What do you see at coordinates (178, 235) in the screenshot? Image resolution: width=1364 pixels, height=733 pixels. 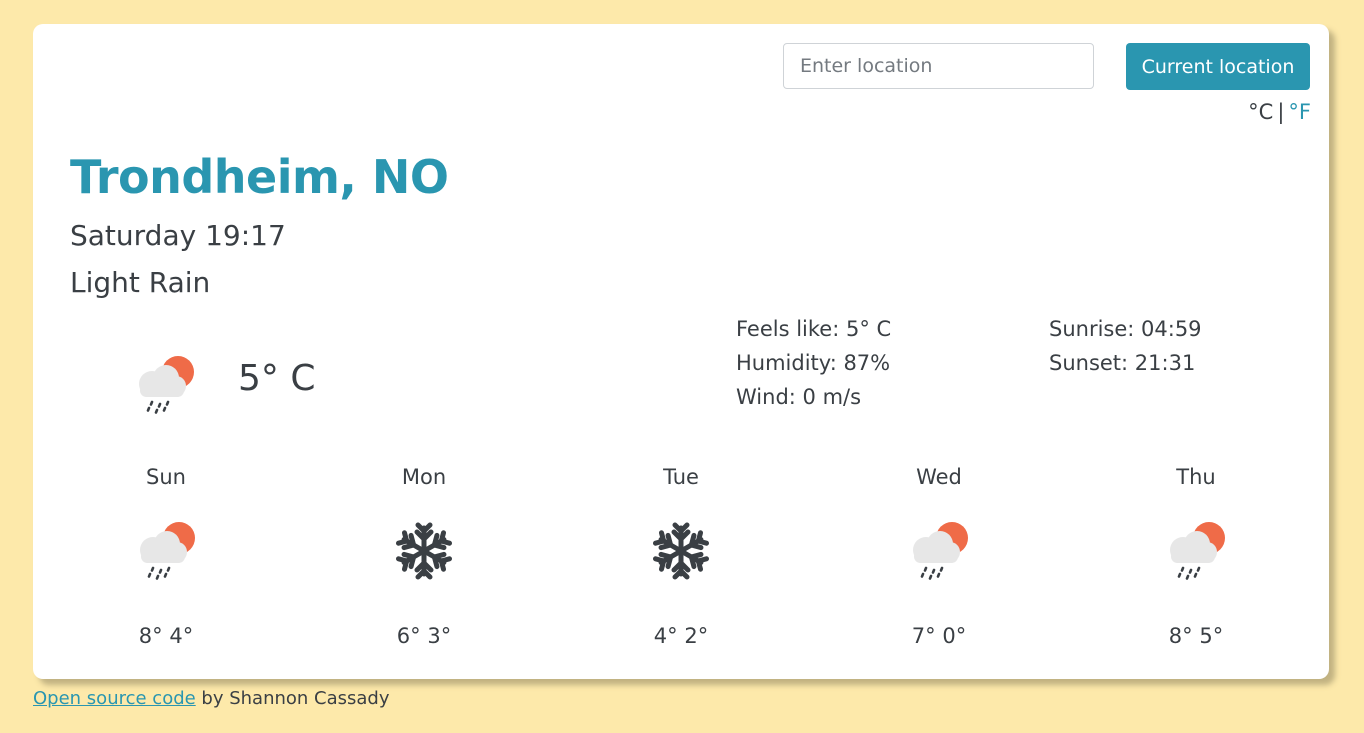 I see `current-datetime: Saturday 19:17` at bounding box center [178, 235].